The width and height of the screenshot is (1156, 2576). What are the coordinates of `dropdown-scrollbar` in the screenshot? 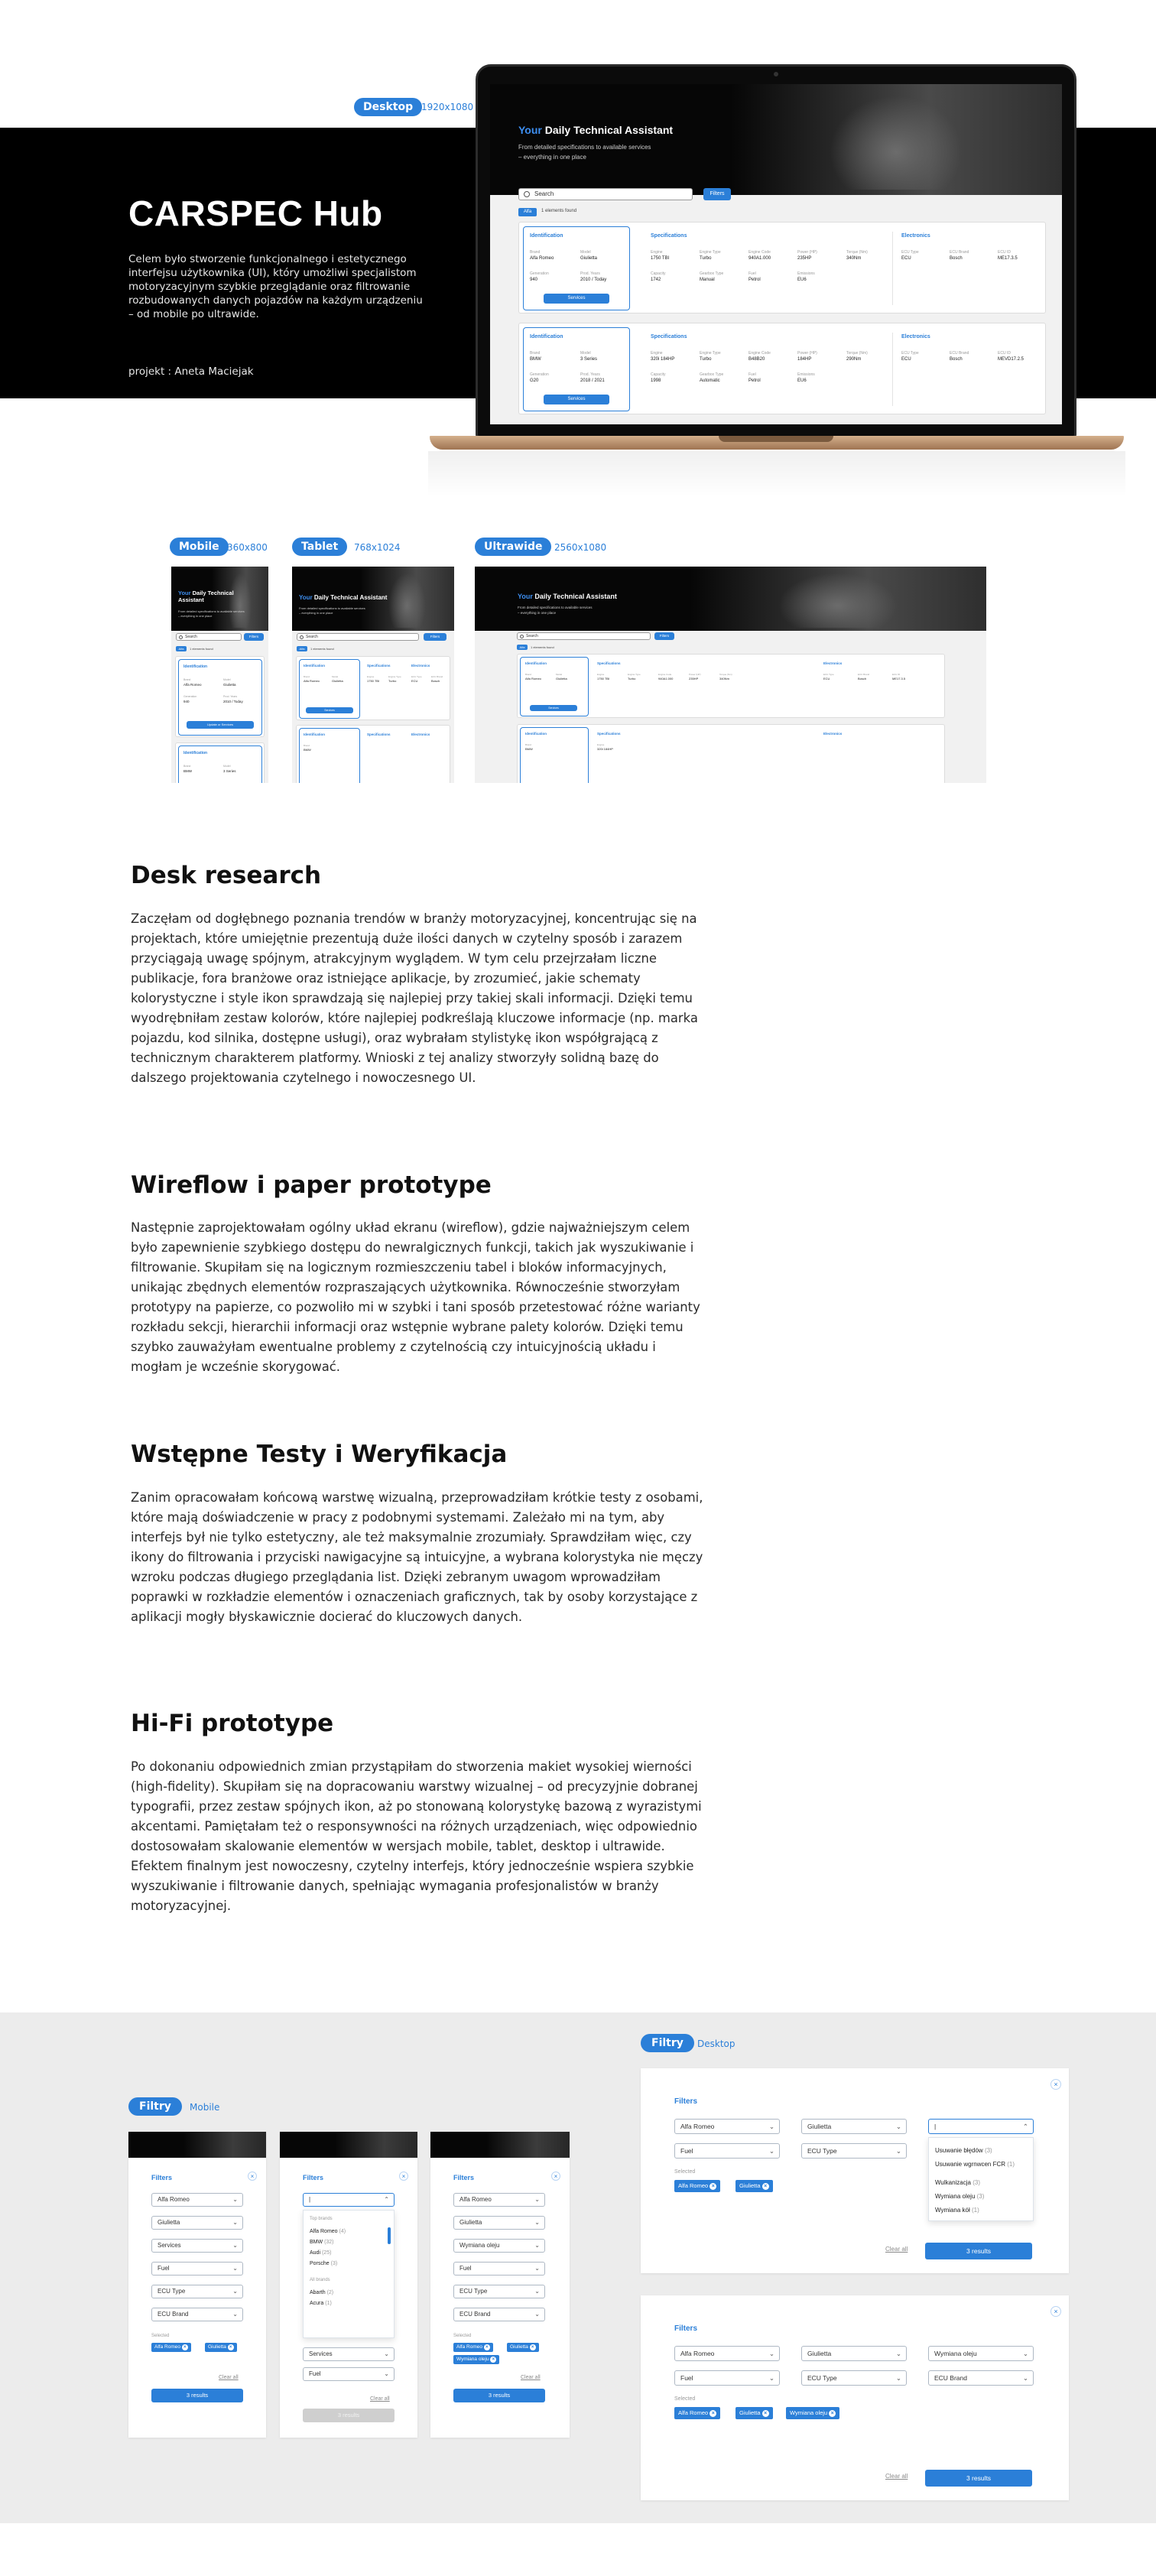 It's located at (389, 2235).